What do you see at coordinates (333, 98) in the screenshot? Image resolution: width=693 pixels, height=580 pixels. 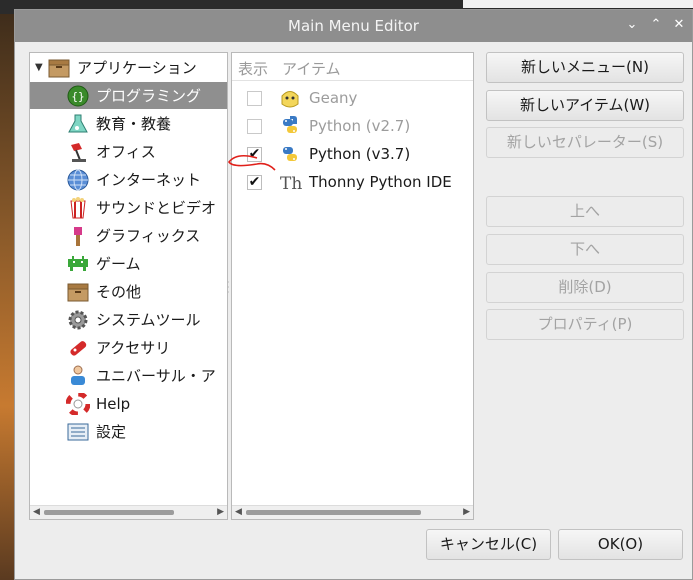 I see `item-label: Geany` at bounding box center [333, 98].